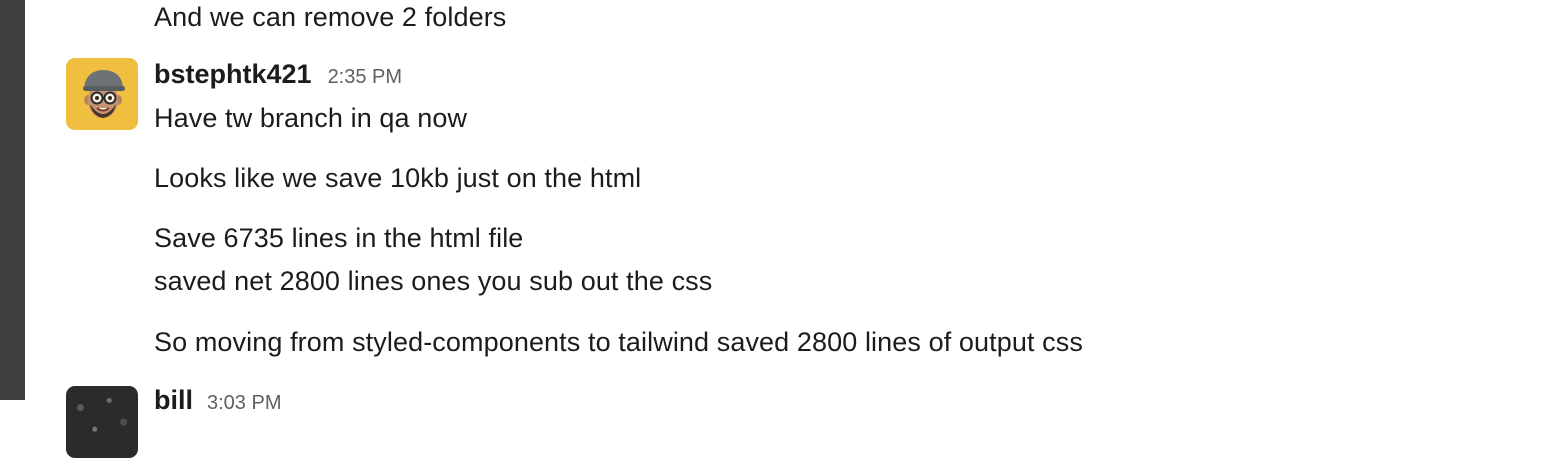 The width and height of the screenshot is (1560, 458). I want to click on next-message-header: bill 3:03 PM, so click(217, 400).